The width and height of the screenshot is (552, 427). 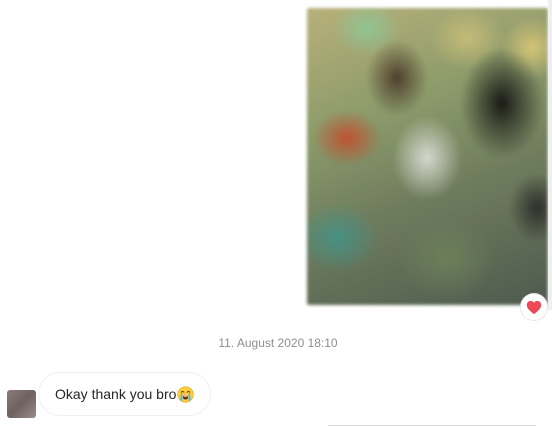 I want to click on heart-icon, so click(x=534, y=307).